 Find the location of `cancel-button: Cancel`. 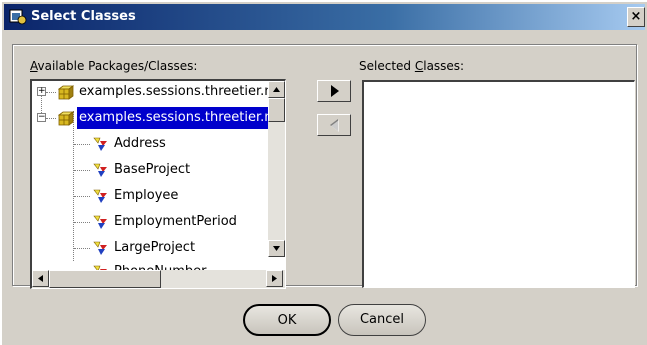

cancel-button: Cancel is located at coordinates (382, 320).